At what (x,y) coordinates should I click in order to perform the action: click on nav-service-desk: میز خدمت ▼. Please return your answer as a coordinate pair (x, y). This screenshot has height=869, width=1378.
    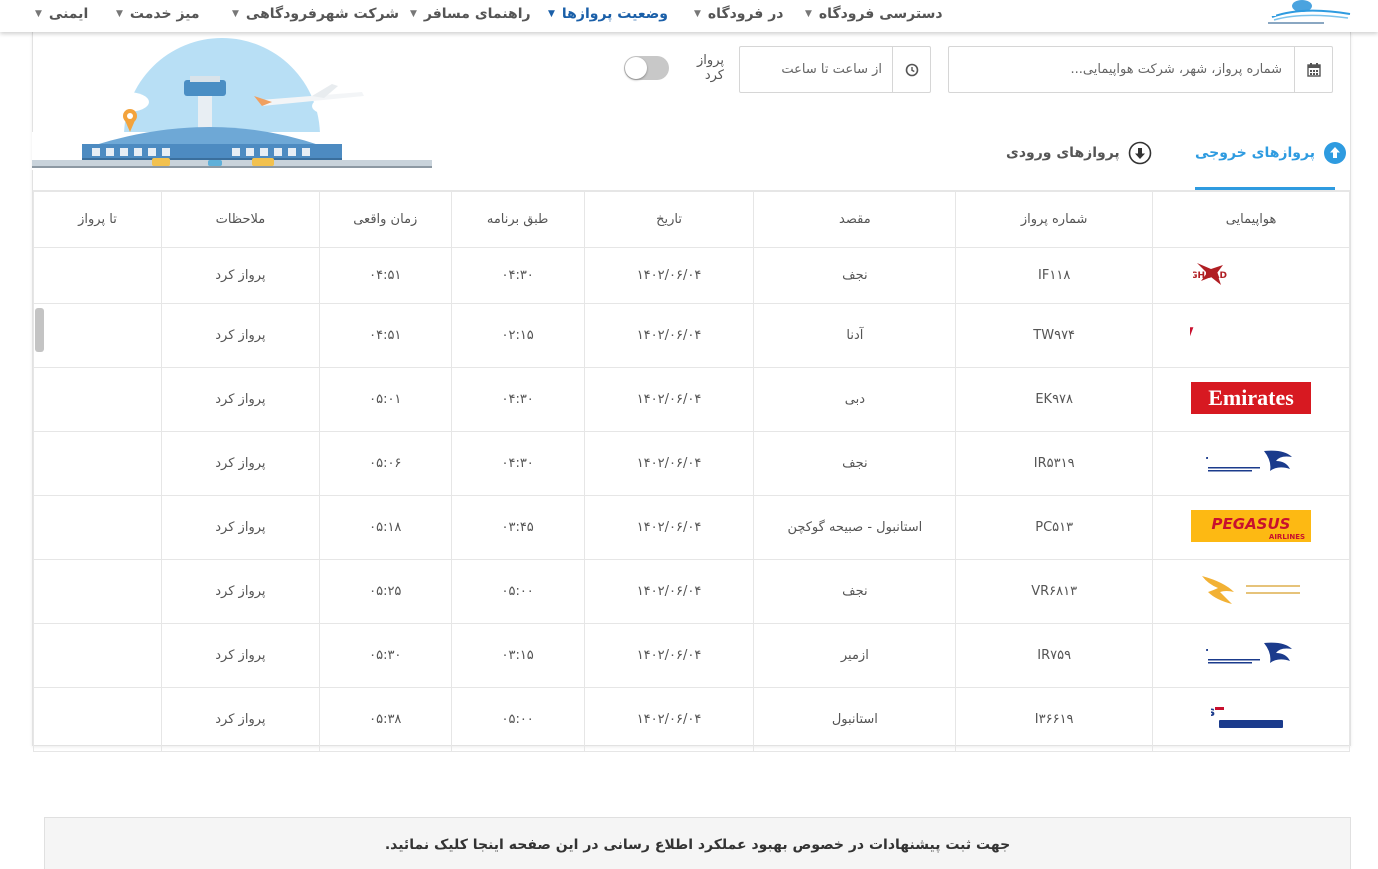
    Looking at the image, I should click on (158, 14).